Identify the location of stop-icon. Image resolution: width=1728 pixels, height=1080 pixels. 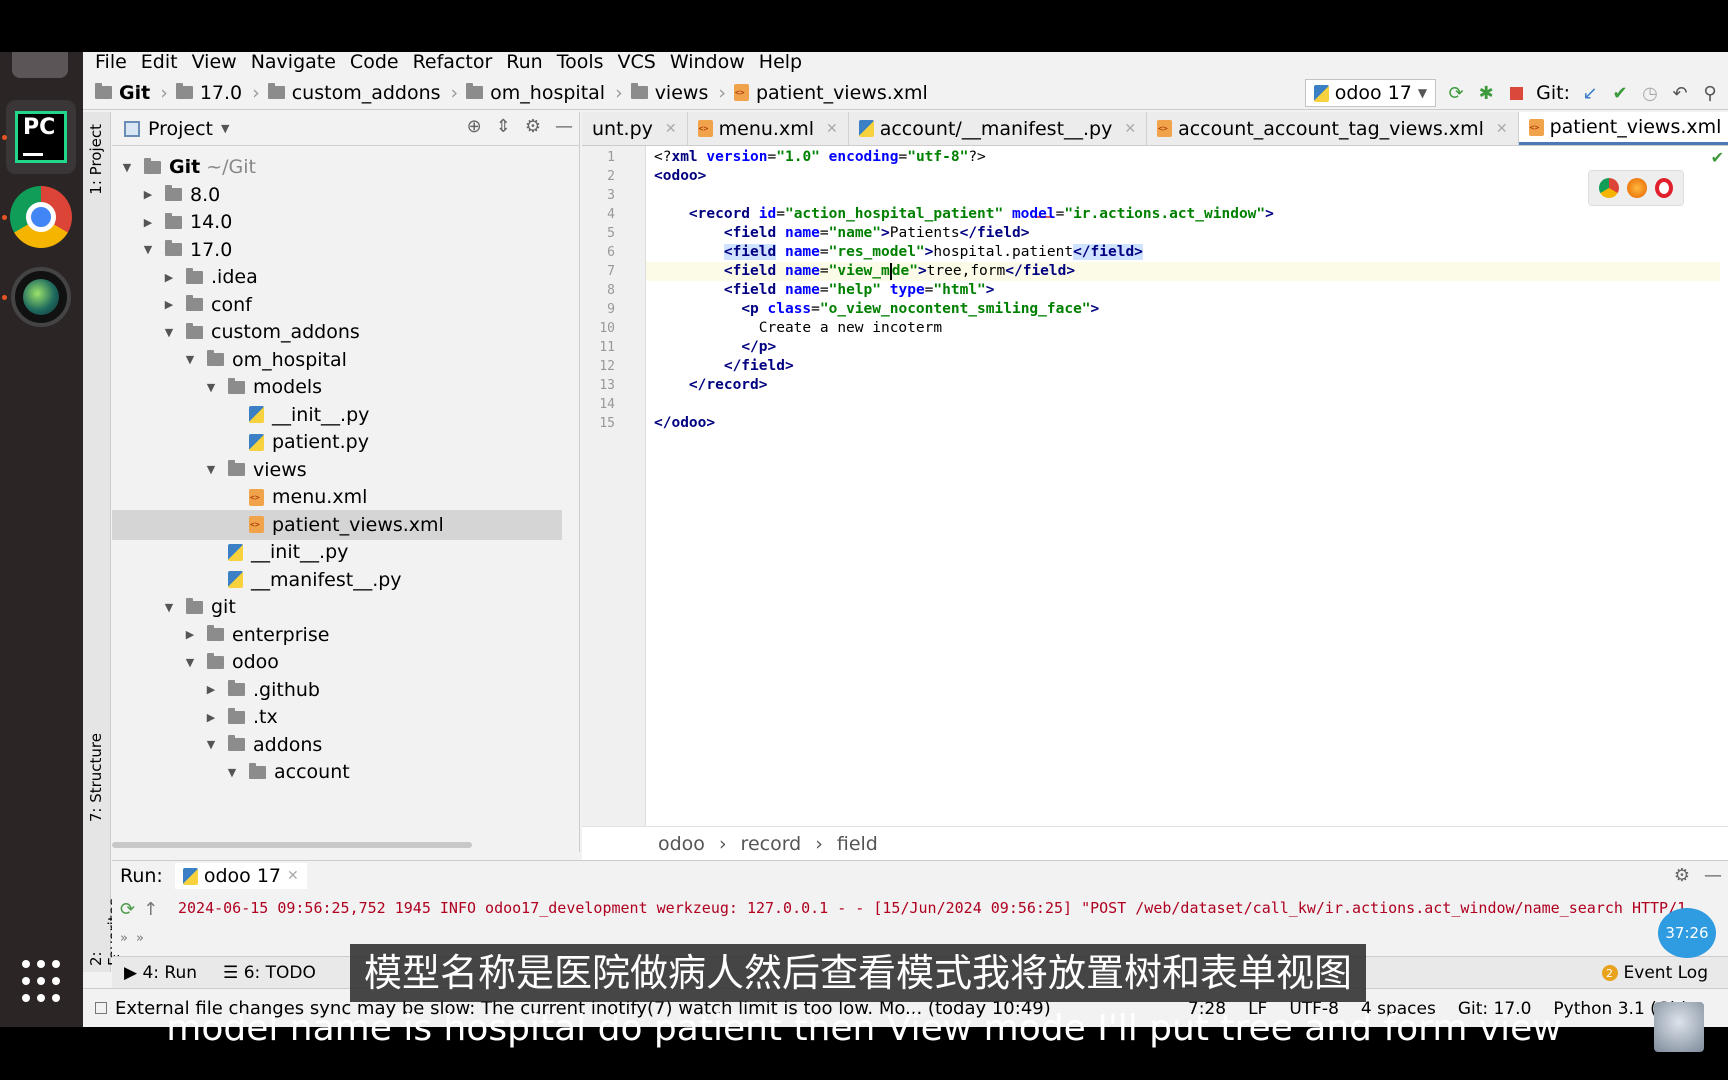
(1516, 93).